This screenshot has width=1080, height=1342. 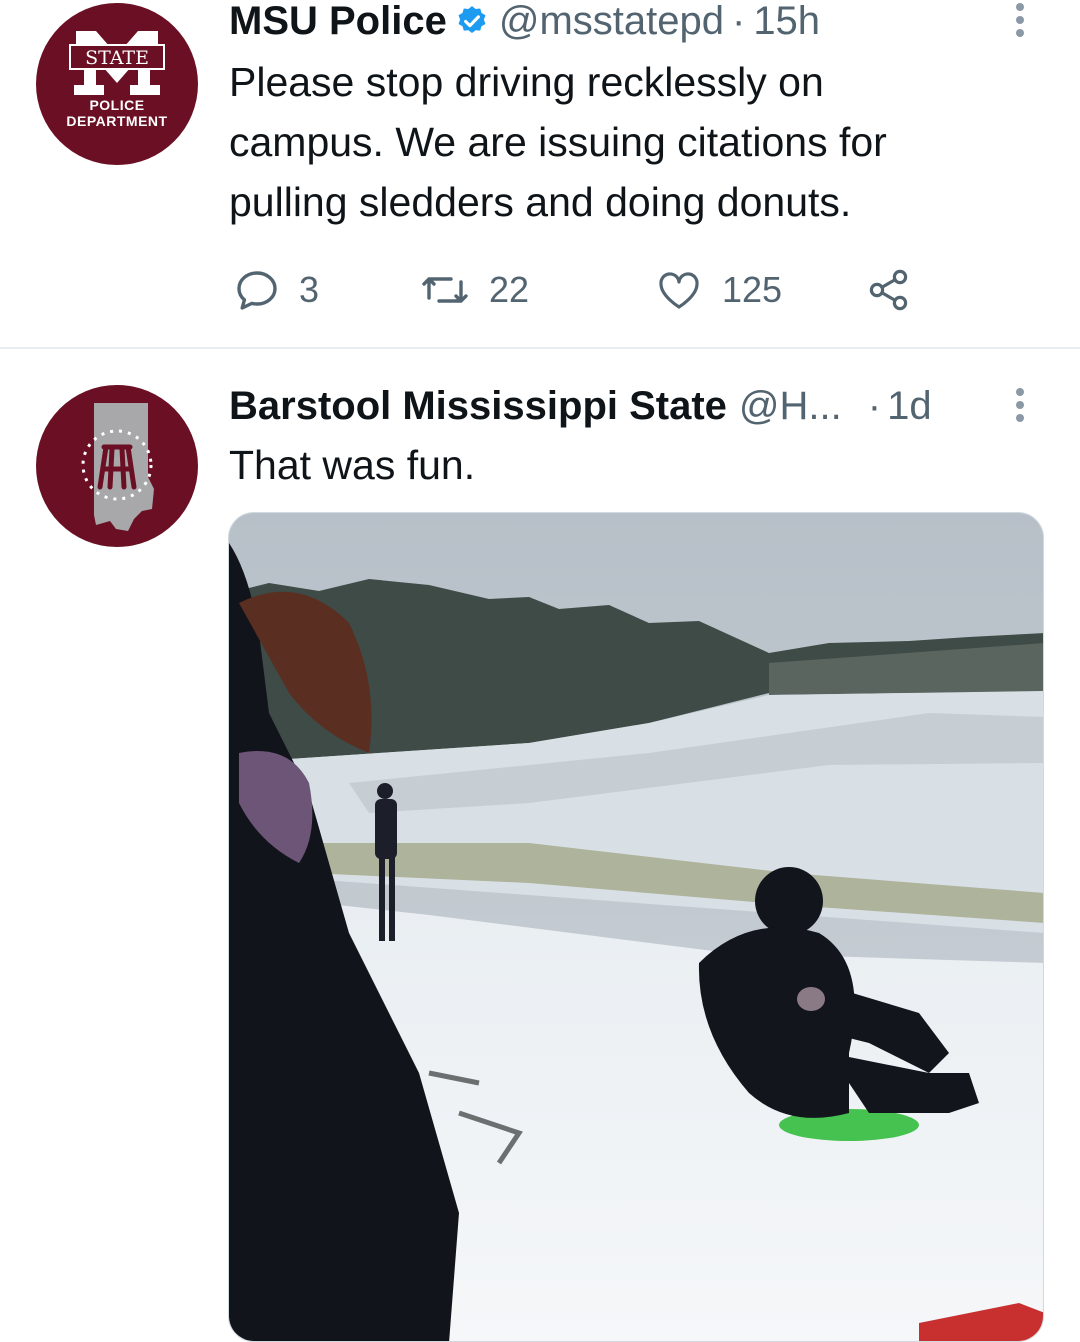 What do you see at coordinates (352, 465) in the screenshot?
I see `tweet-text: That was fun.` at bounding box center [352, 465].